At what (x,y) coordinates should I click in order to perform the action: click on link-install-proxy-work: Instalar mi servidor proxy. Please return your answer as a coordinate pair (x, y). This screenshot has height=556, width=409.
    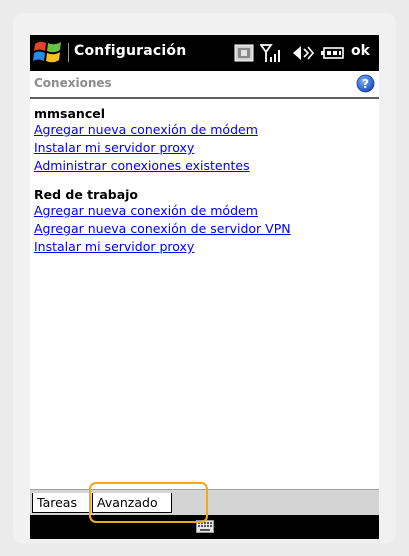
    Looking at the image, I should click on (114, 246).